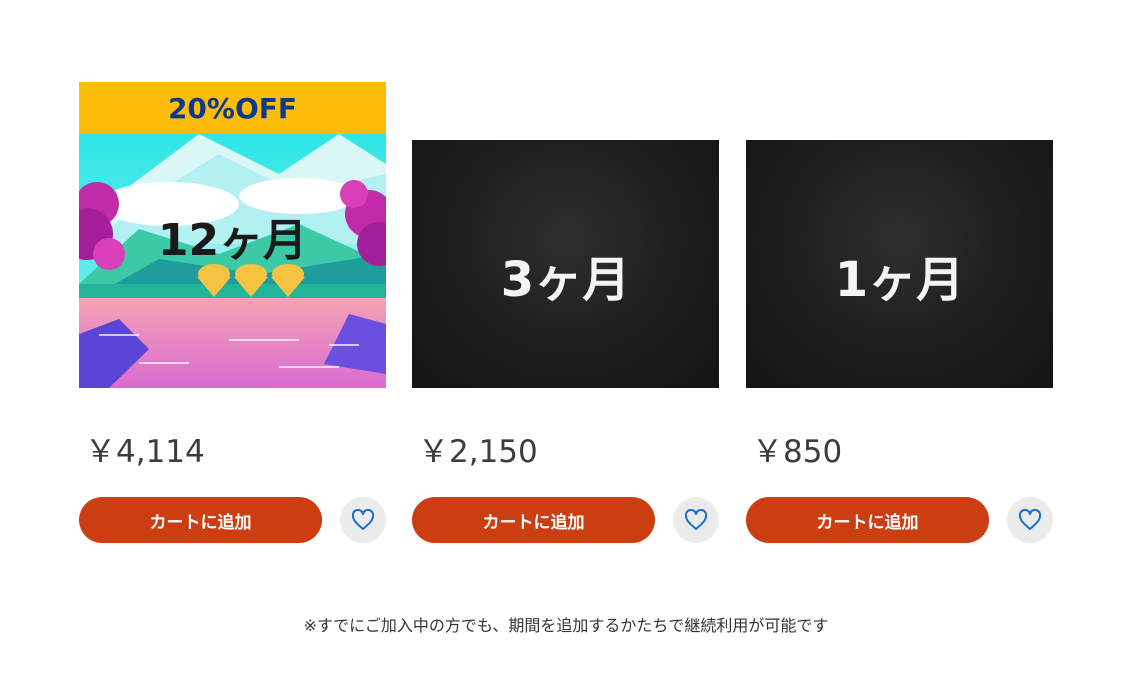 The width and height of the screenshot is (1142, 684). I want to click on price: ￥4,114, so click(145, 452).